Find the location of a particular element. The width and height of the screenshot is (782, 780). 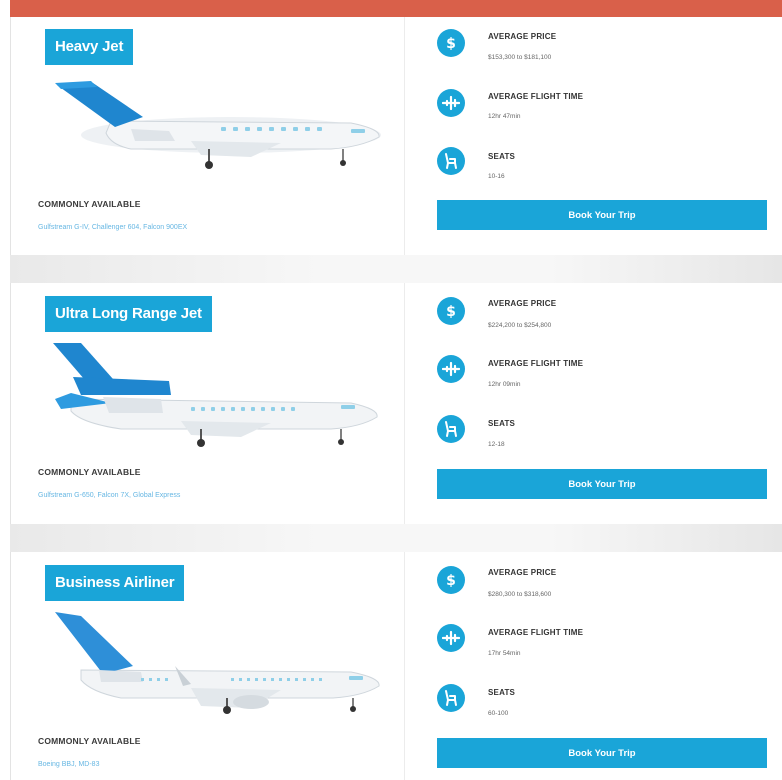

heavy-jet-image is located at coordinates (218, 125).